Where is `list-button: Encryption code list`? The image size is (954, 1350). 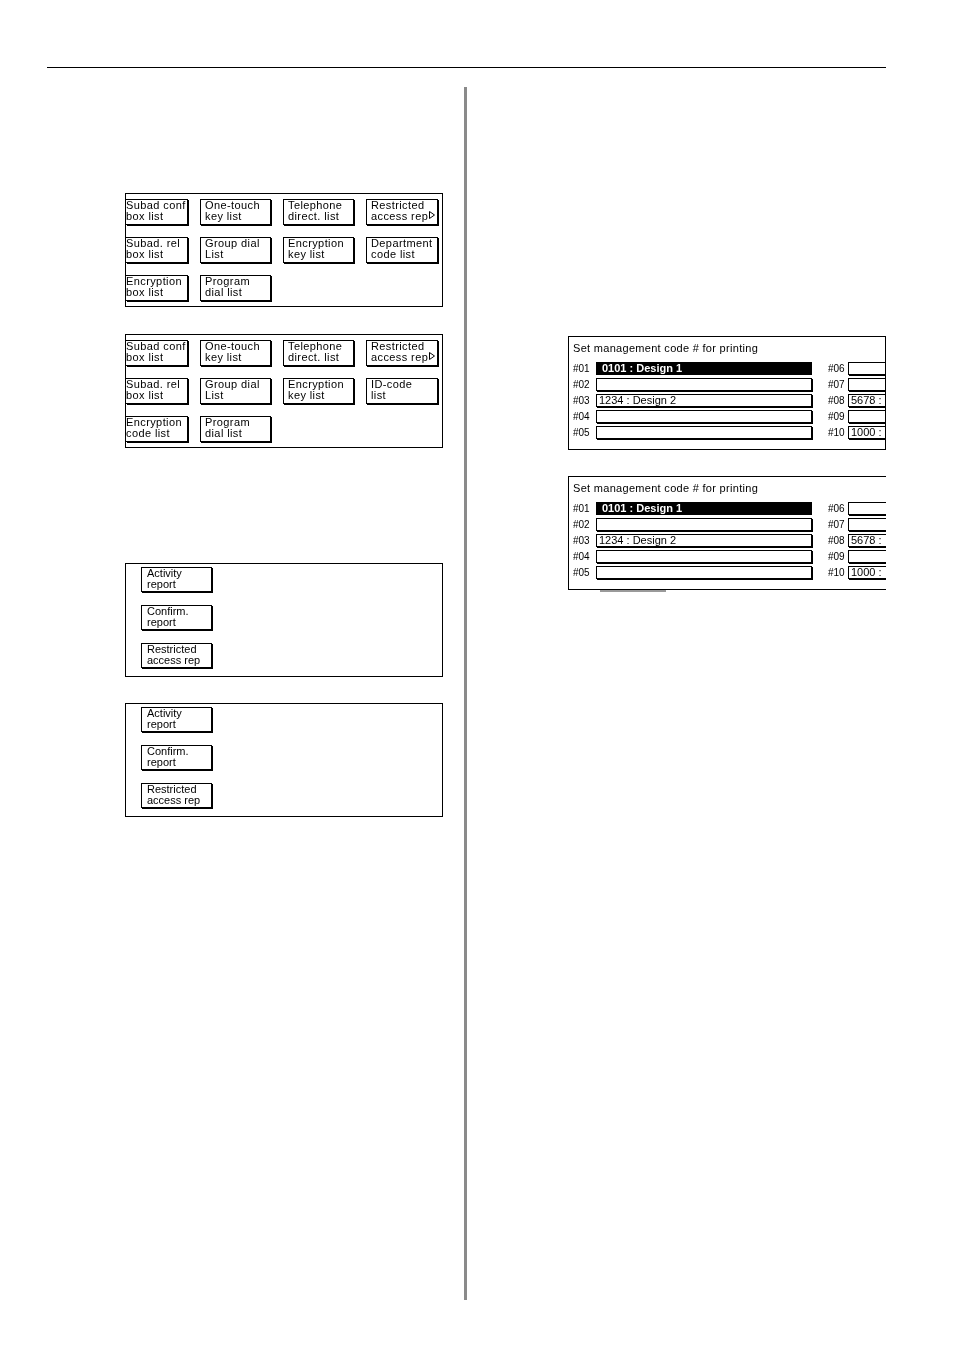
list-button: Encryption code list is located at coordinates (157, 429).